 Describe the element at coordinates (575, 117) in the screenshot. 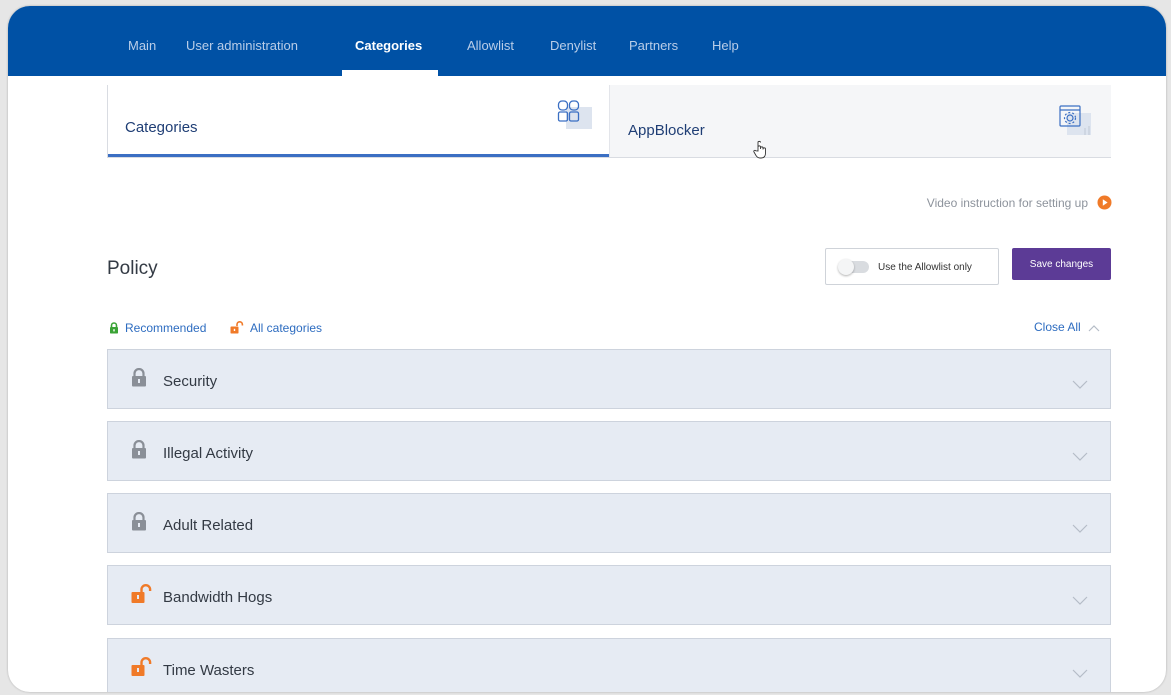

I see `grid-icon` at that location.